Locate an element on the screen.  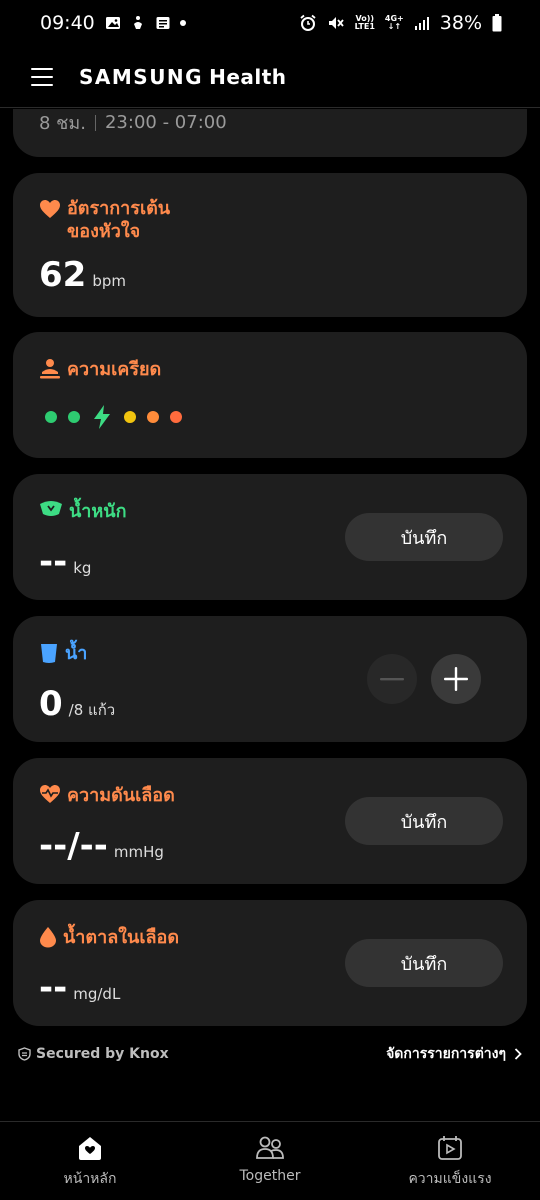
blood-pressure-card: ความดันเลือด --/-- mmHg บันทึก is located at coordinates (270, 821).